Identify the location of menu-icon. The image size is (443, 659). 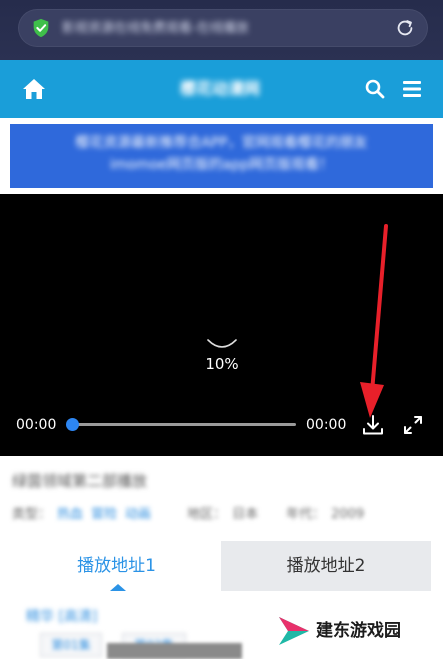
(412, 89).